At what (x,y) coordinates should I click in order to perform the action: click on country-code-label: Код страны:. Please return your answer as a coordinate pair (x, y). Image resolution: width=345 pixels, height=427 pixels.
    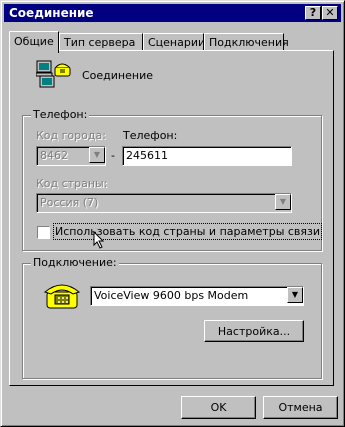
    Looking at the image, I should click on (72, 183).